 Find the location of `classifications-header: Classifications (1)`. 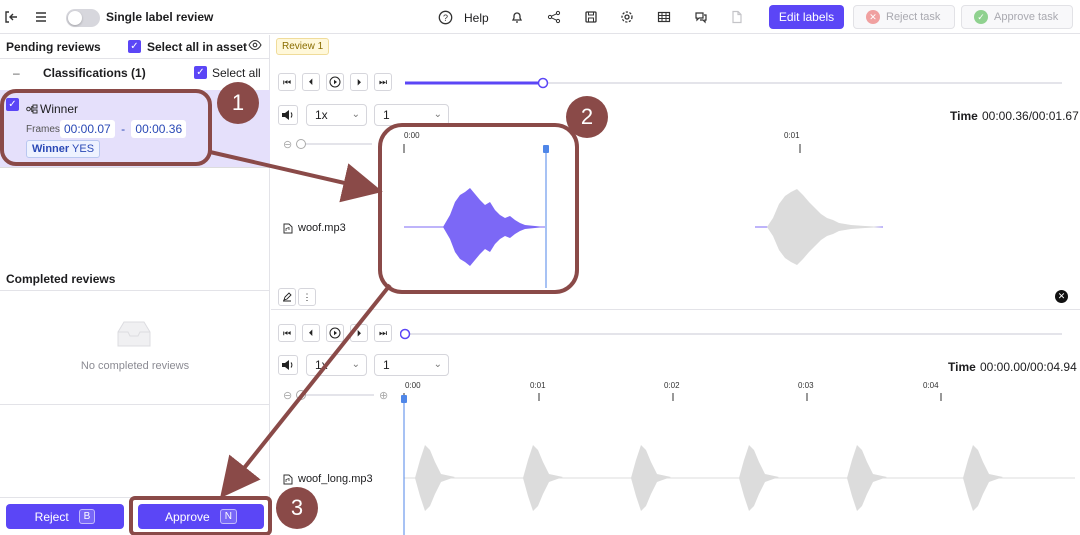

classifications-header: Classifications (1) is located at coordinates (94, 73).